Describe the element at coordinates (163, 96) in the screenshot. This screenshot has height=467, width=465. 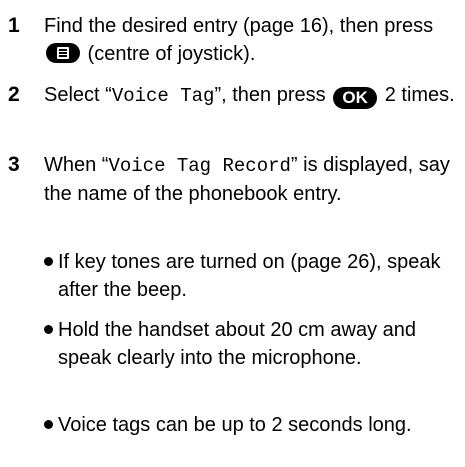
I see `menu-option-voice-tag: Voice Tag` at that location.